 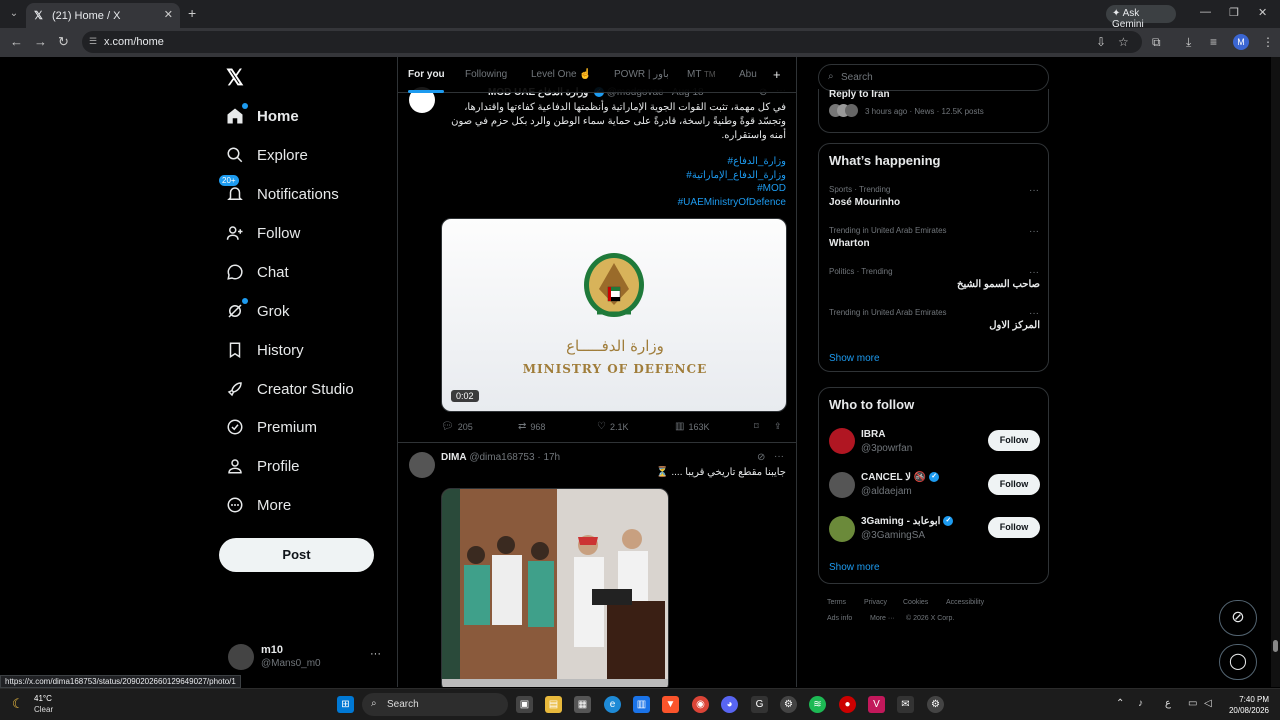 I want to click on add-tab-icon: +, so click(x=777, y=74).